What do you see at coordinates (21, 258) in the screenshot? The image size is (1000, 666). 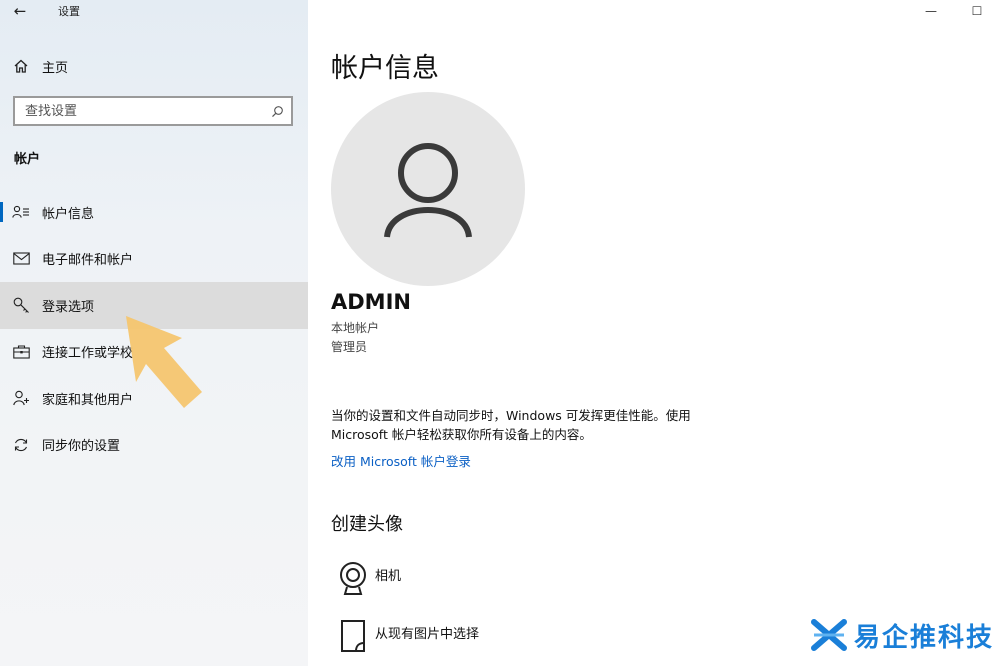 I see `mail-icon` at bounding box center [21, 258].